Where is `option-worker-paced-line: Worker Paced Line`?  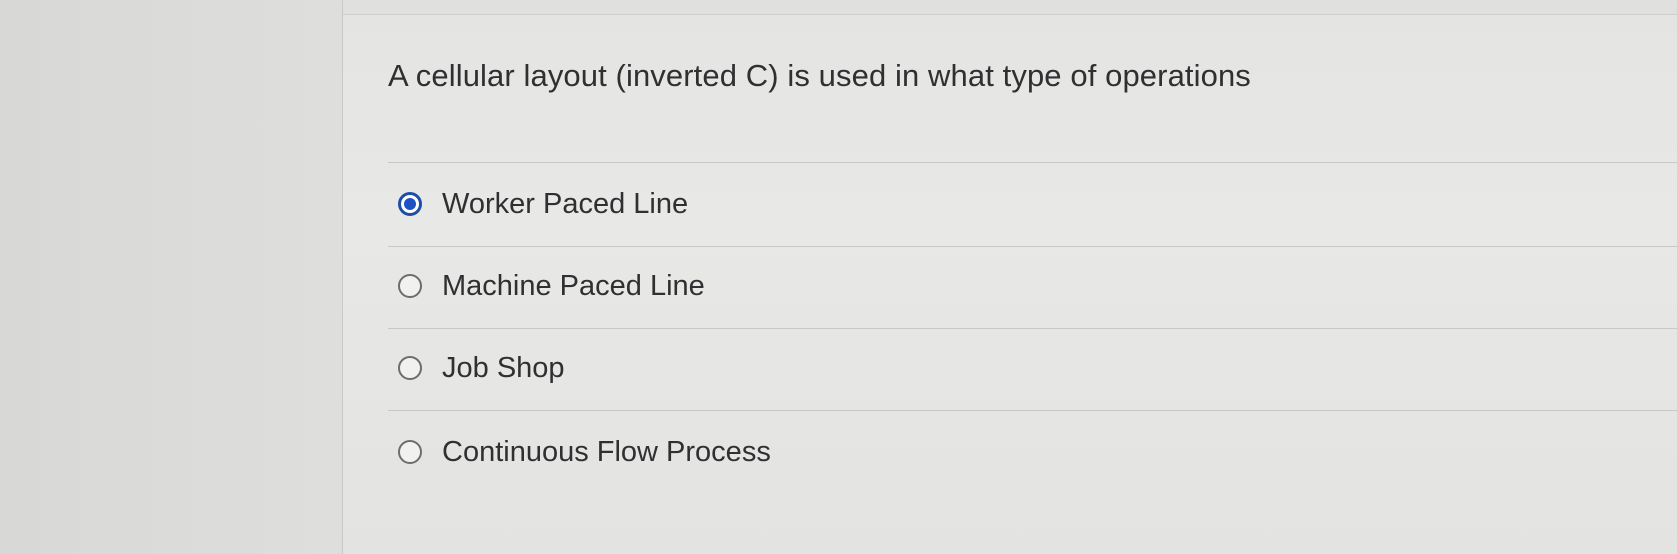
option-worker-paced-line: Worker Paced Line is located at coordinates (543, 204).